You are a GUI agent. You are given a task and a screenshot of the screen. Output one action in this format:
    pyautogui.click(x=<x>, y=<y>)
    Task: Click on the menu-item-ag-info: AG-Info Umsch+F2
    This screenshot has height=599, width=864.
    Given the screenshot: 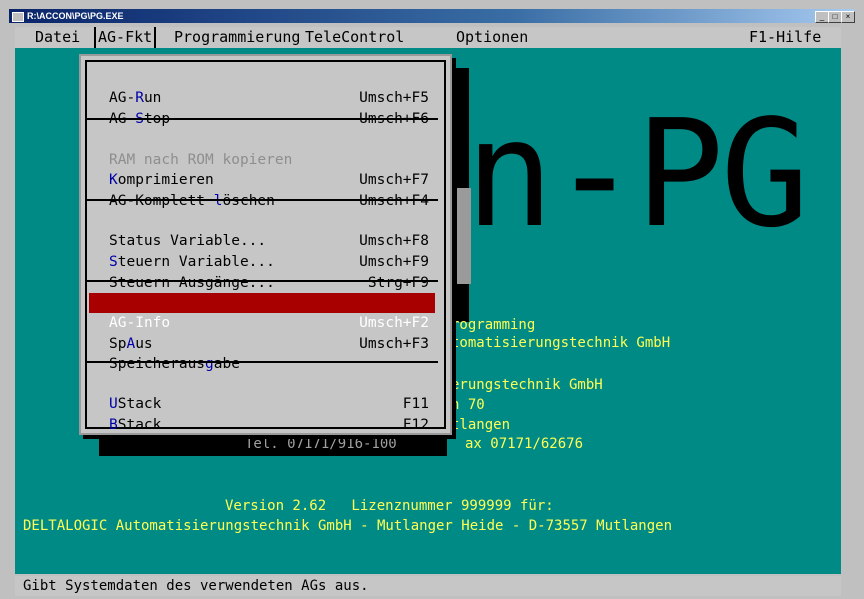 What is the action you would take?
    pyautogui.click(x=262, y=312)
    